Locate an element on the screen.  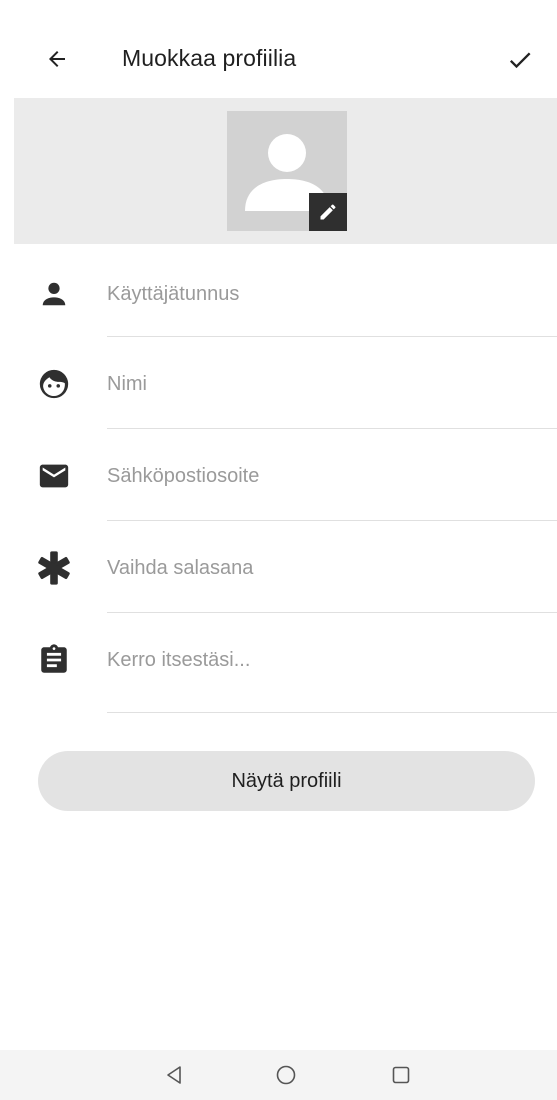
nav-home-button is located at coordinates (286, 1075).